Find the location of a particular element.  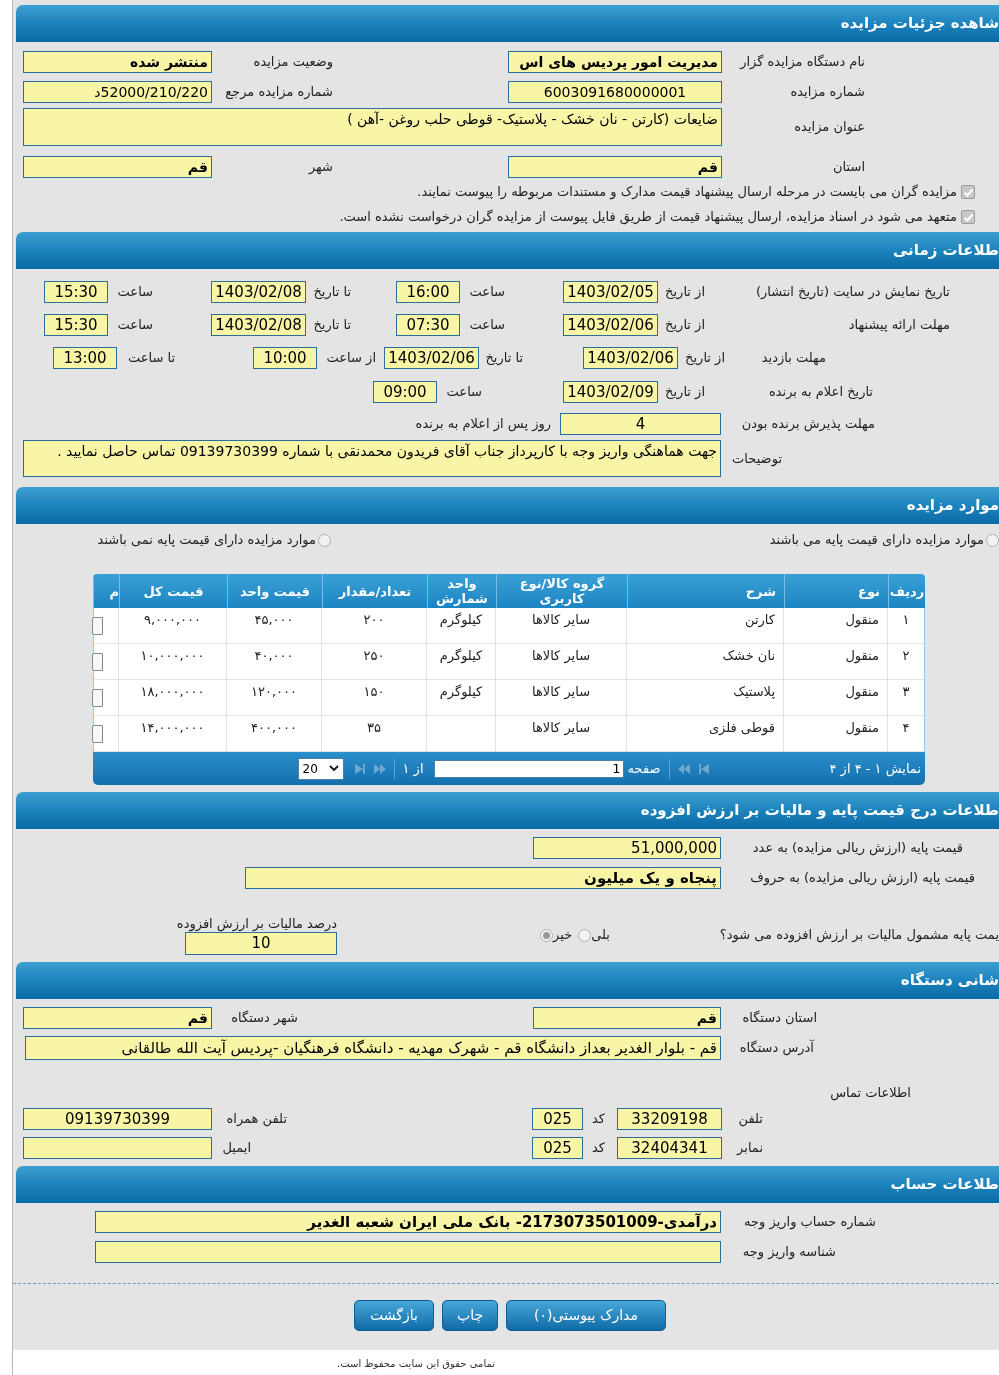

table-cell: ۴۰,۰۰۰ is located at coordinates (273, 662).